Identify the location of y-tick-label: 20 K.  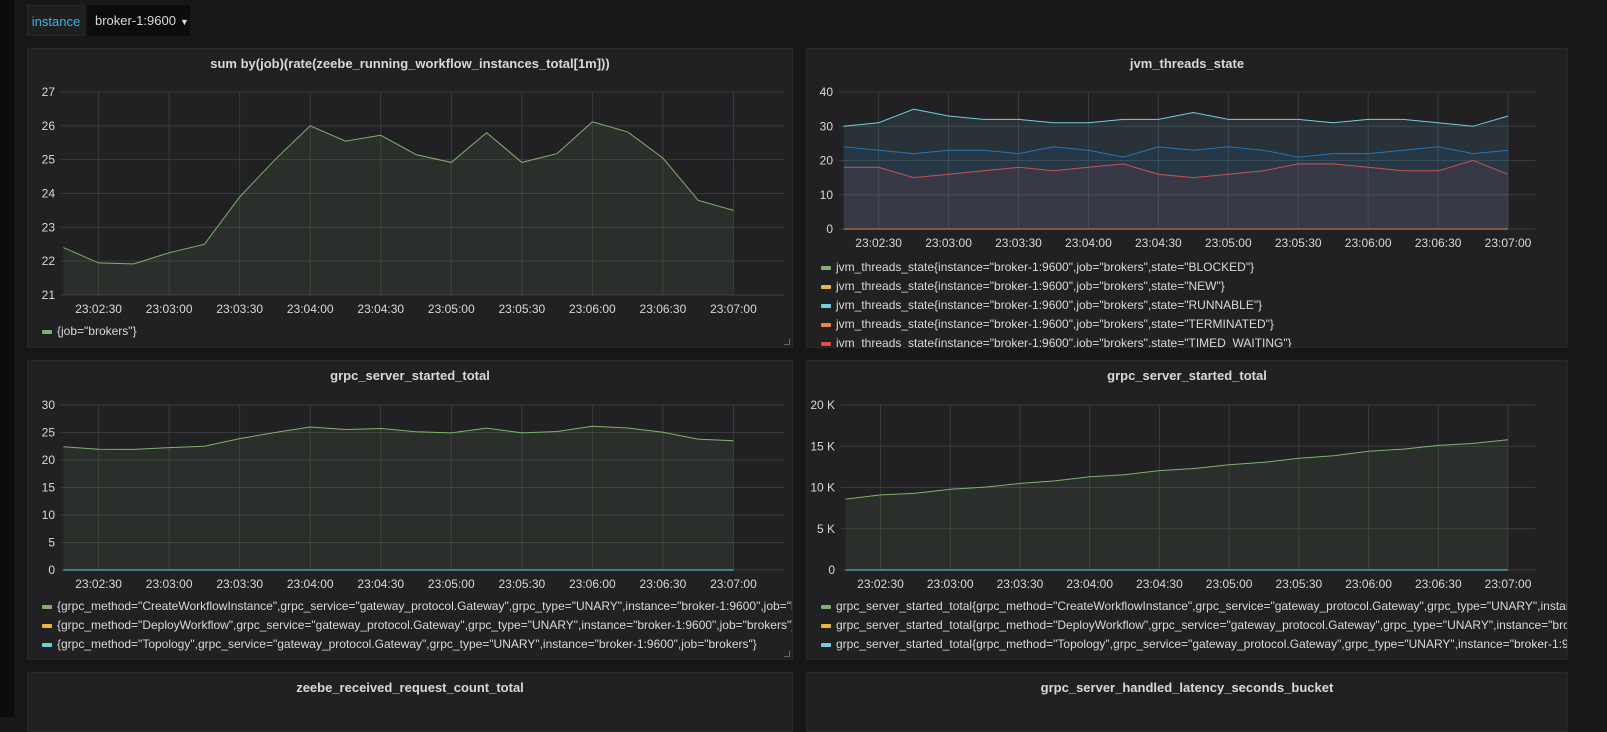
(822, 405).